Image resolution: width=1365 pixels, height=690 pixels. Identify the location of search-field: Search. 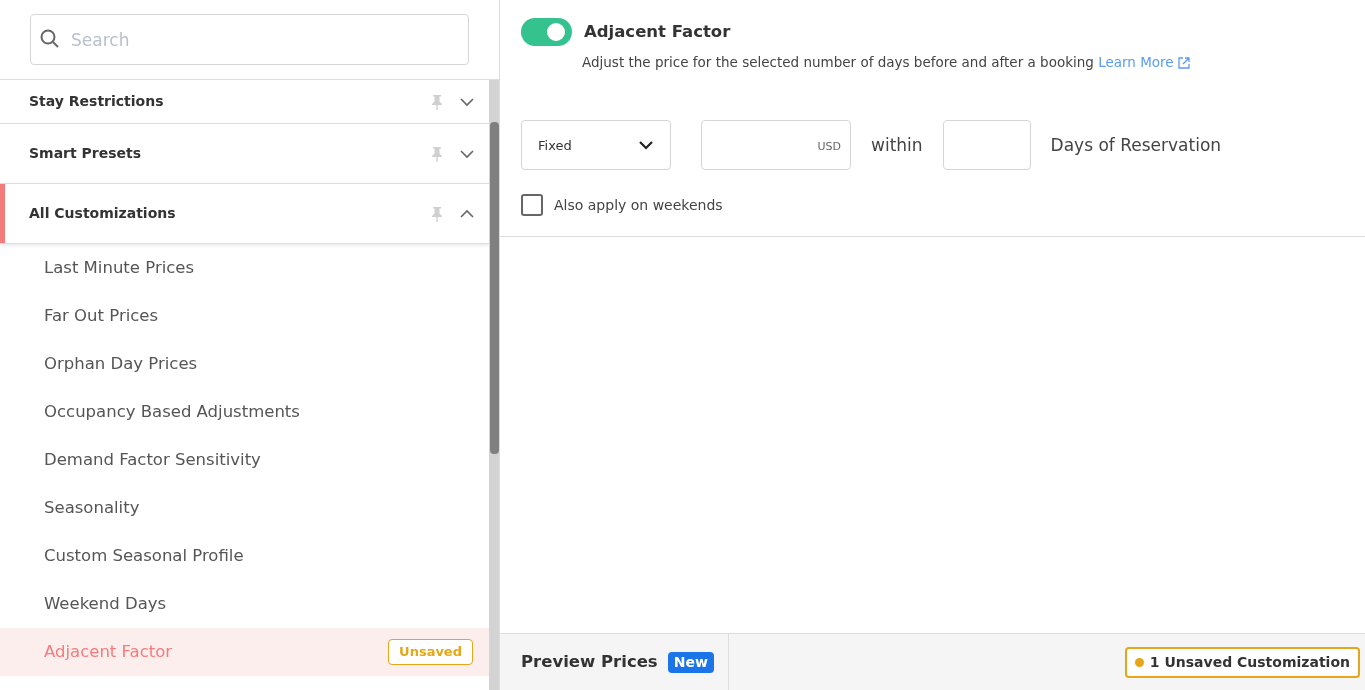
(249, 39).